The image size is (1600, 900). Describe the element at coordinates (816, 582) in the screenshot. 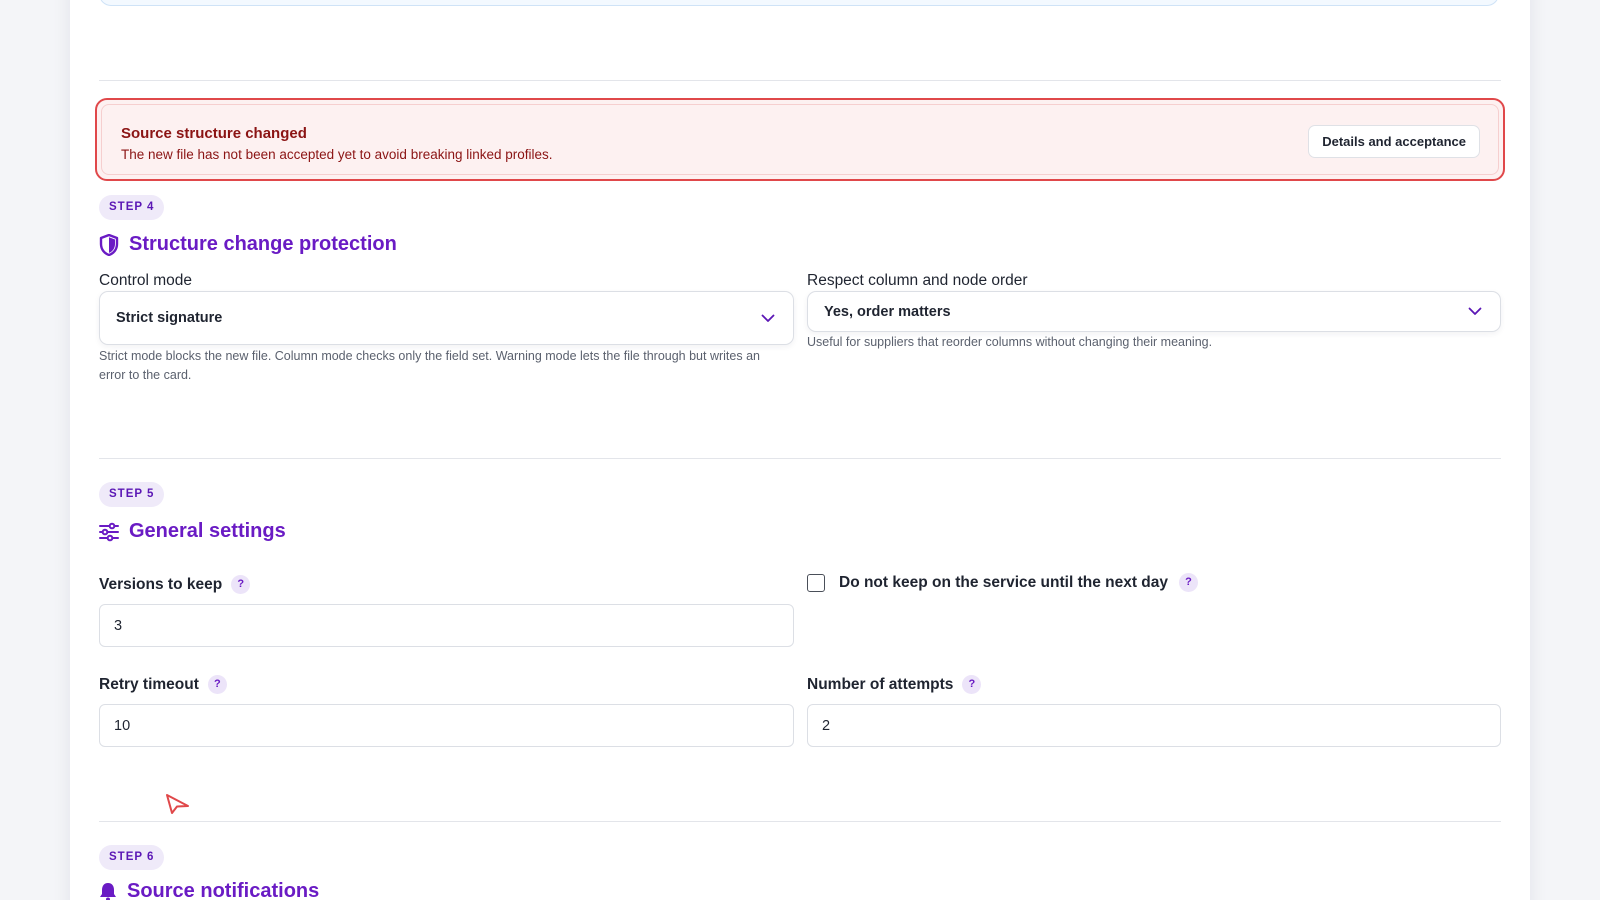

I see `no-keep-checkbox` at that location.